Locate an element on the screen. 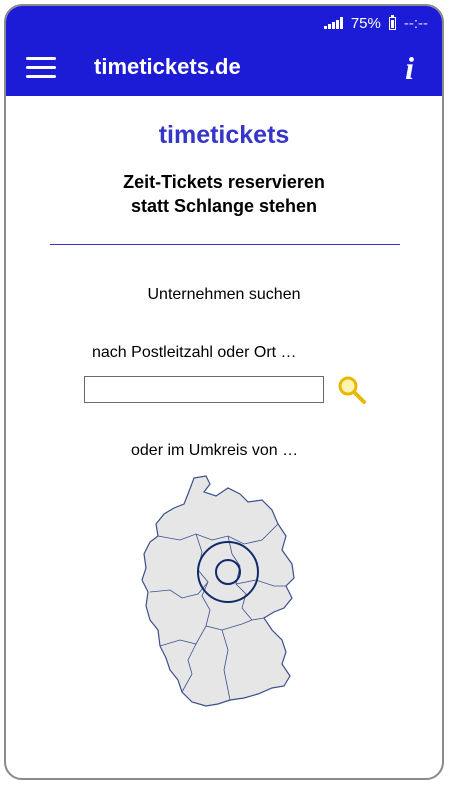  brand-heading: timetickets is located at coordinates (224, 135).